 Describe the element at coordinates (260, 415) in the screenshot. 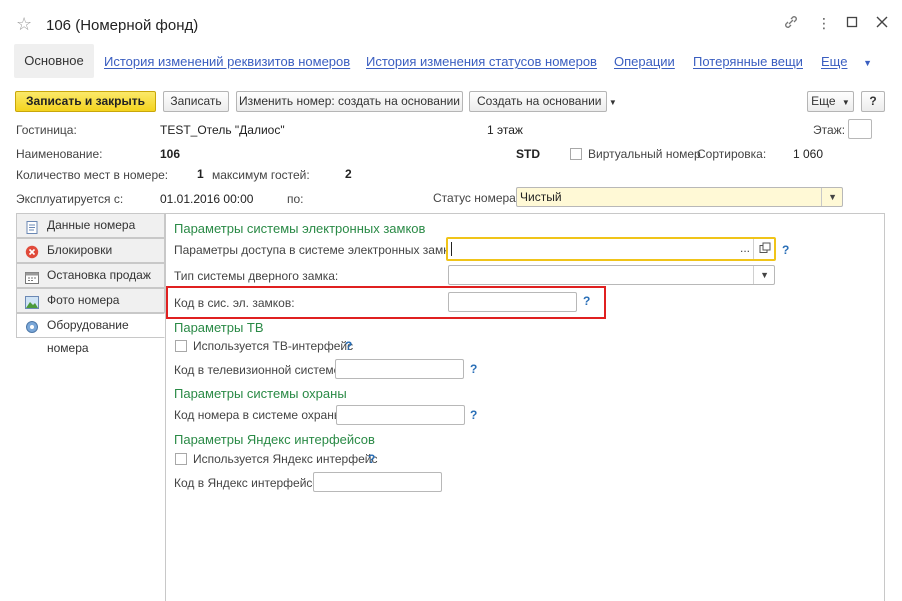

I see `security-code-label: Код номера в системе охраны:` at that location.